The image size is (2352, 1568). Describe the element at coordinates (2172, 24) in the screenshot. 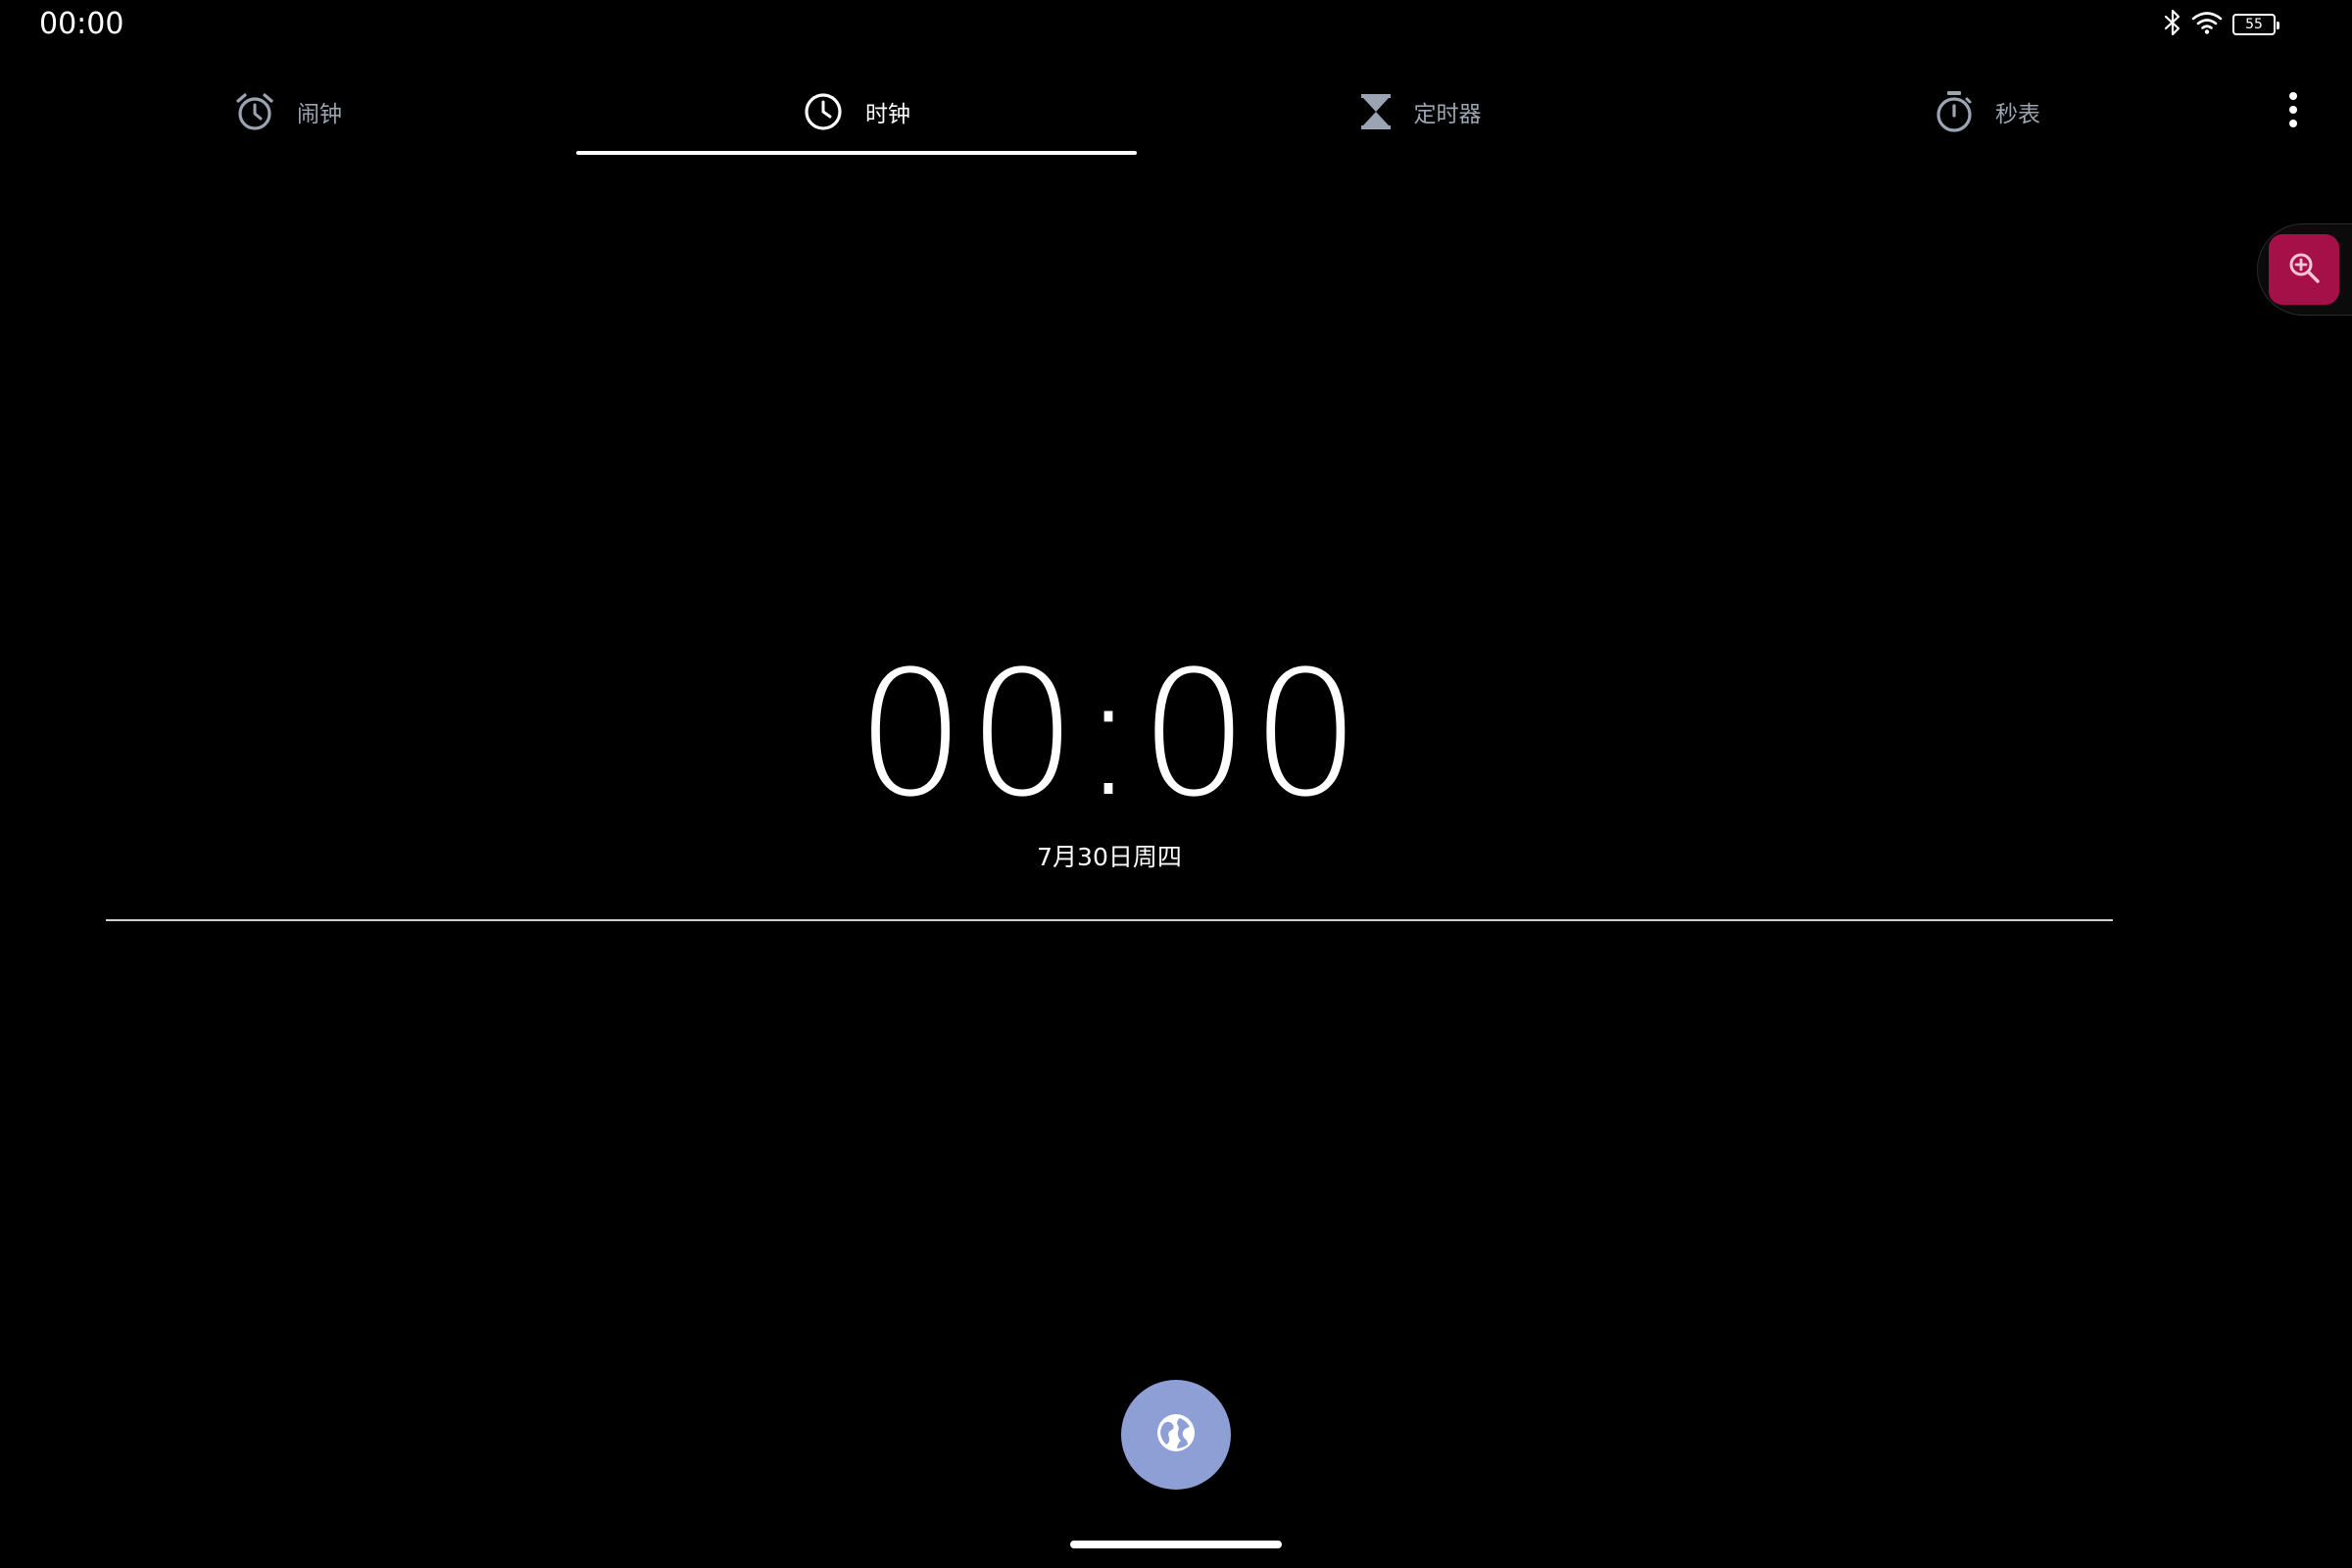

I see `bluetooth-icon` at that location.